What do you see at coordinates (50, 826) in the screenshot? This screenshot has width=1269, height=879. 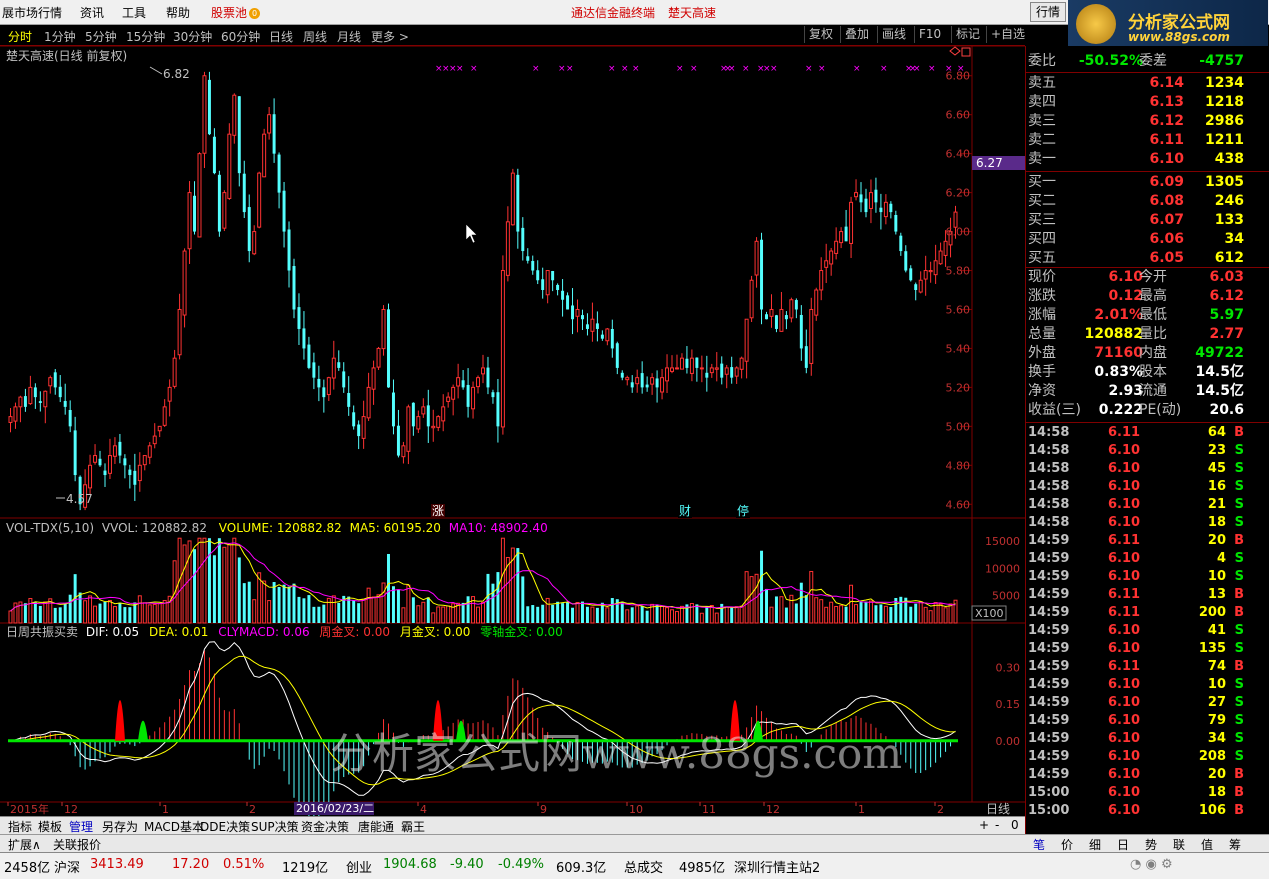 I see `tab-template: 模板` at bounding box center [50, 826].